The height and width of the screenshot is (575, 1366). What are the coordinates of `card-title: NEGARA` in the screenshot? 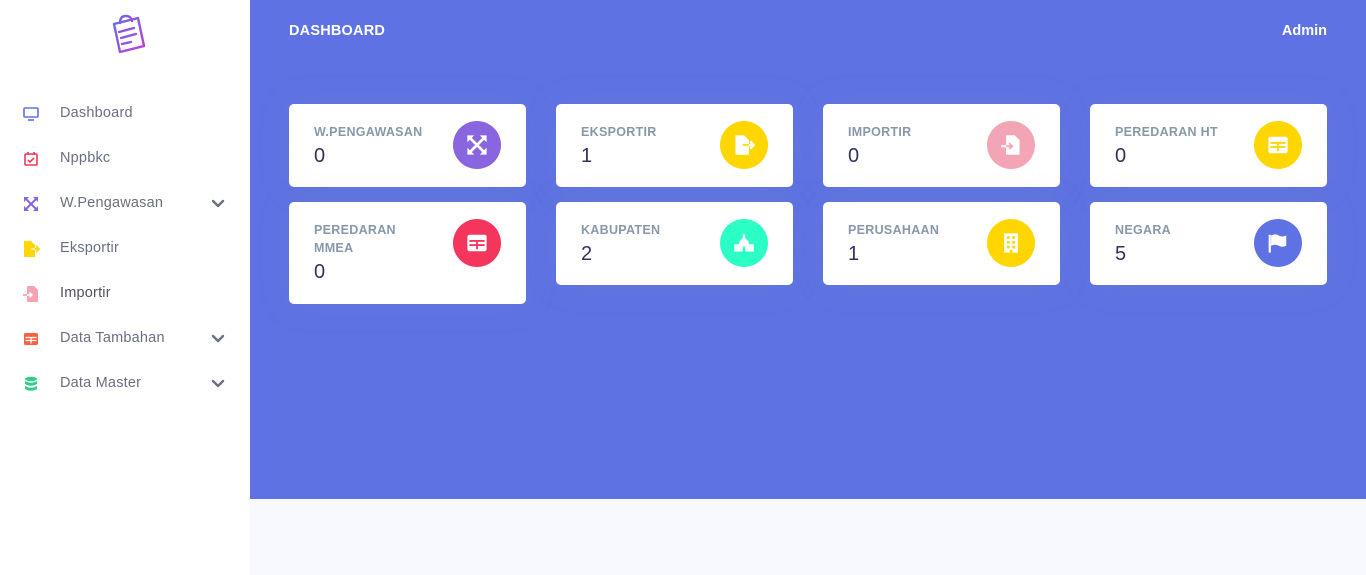 It's located at (1143, 230).